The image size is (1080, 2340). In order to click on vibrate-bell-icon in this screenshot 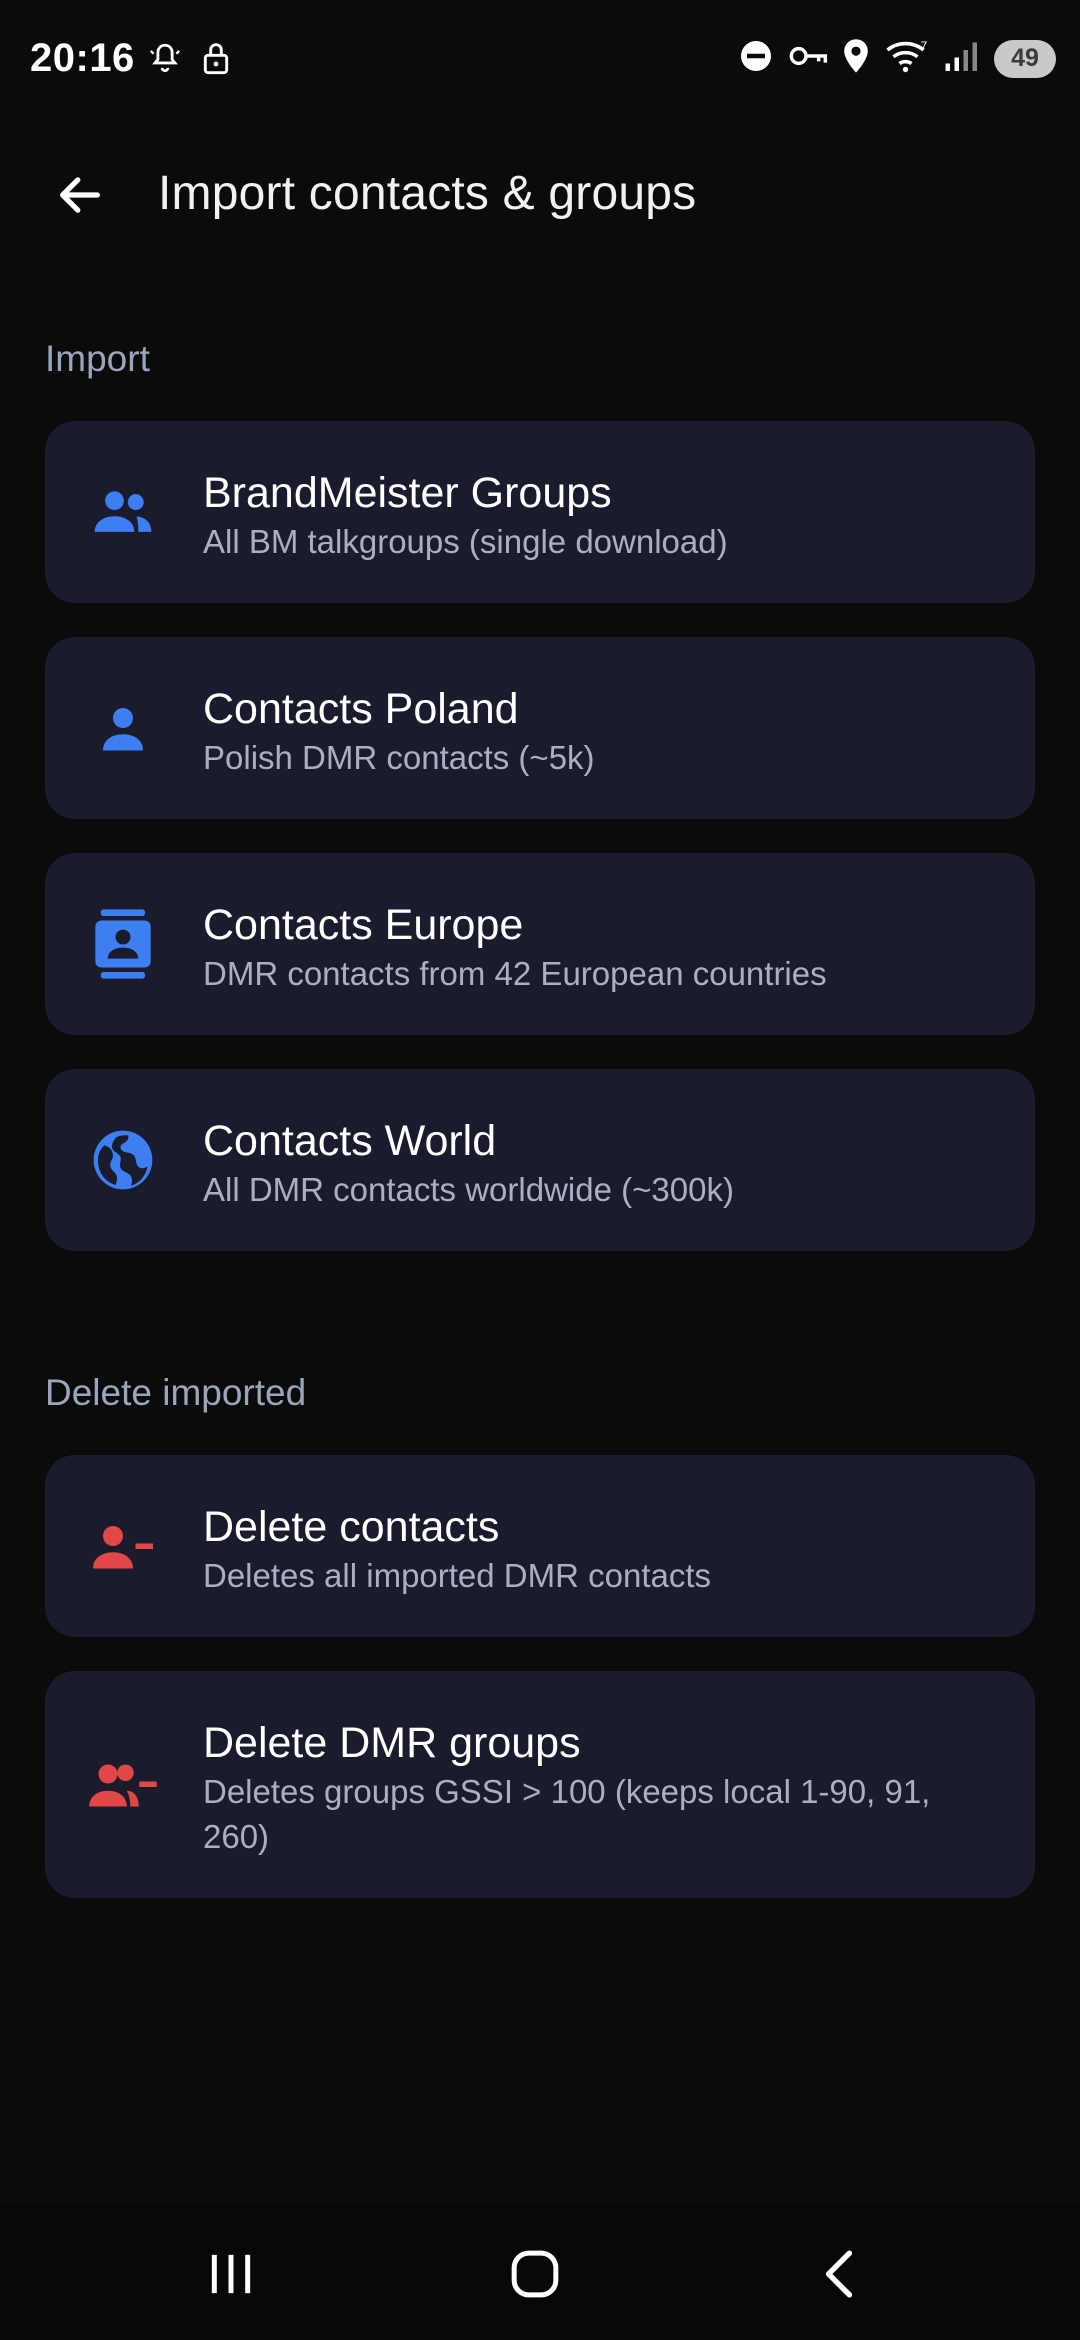, I will do `click(165, 60)`.